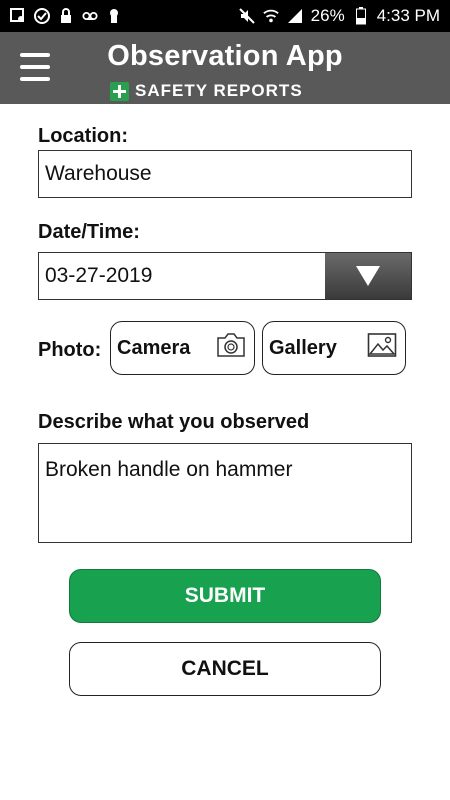 The height and width of the screenshot is (800, 450). What do you see at coordinates (361, 16) in the screenshot?
I see `battery-icon` at bounding box center [361, 16].